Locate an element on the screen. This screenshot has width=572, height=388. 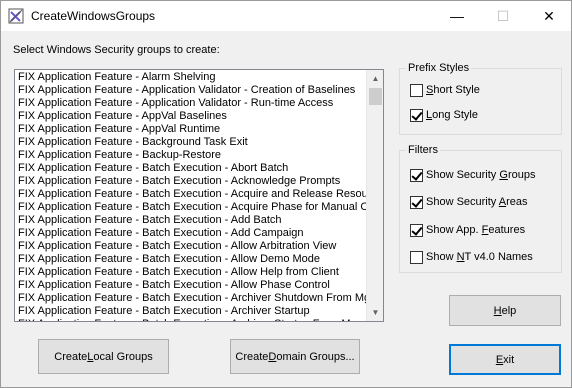
show-app-features-option: Show App. Features is located at coordinates (467, 230).